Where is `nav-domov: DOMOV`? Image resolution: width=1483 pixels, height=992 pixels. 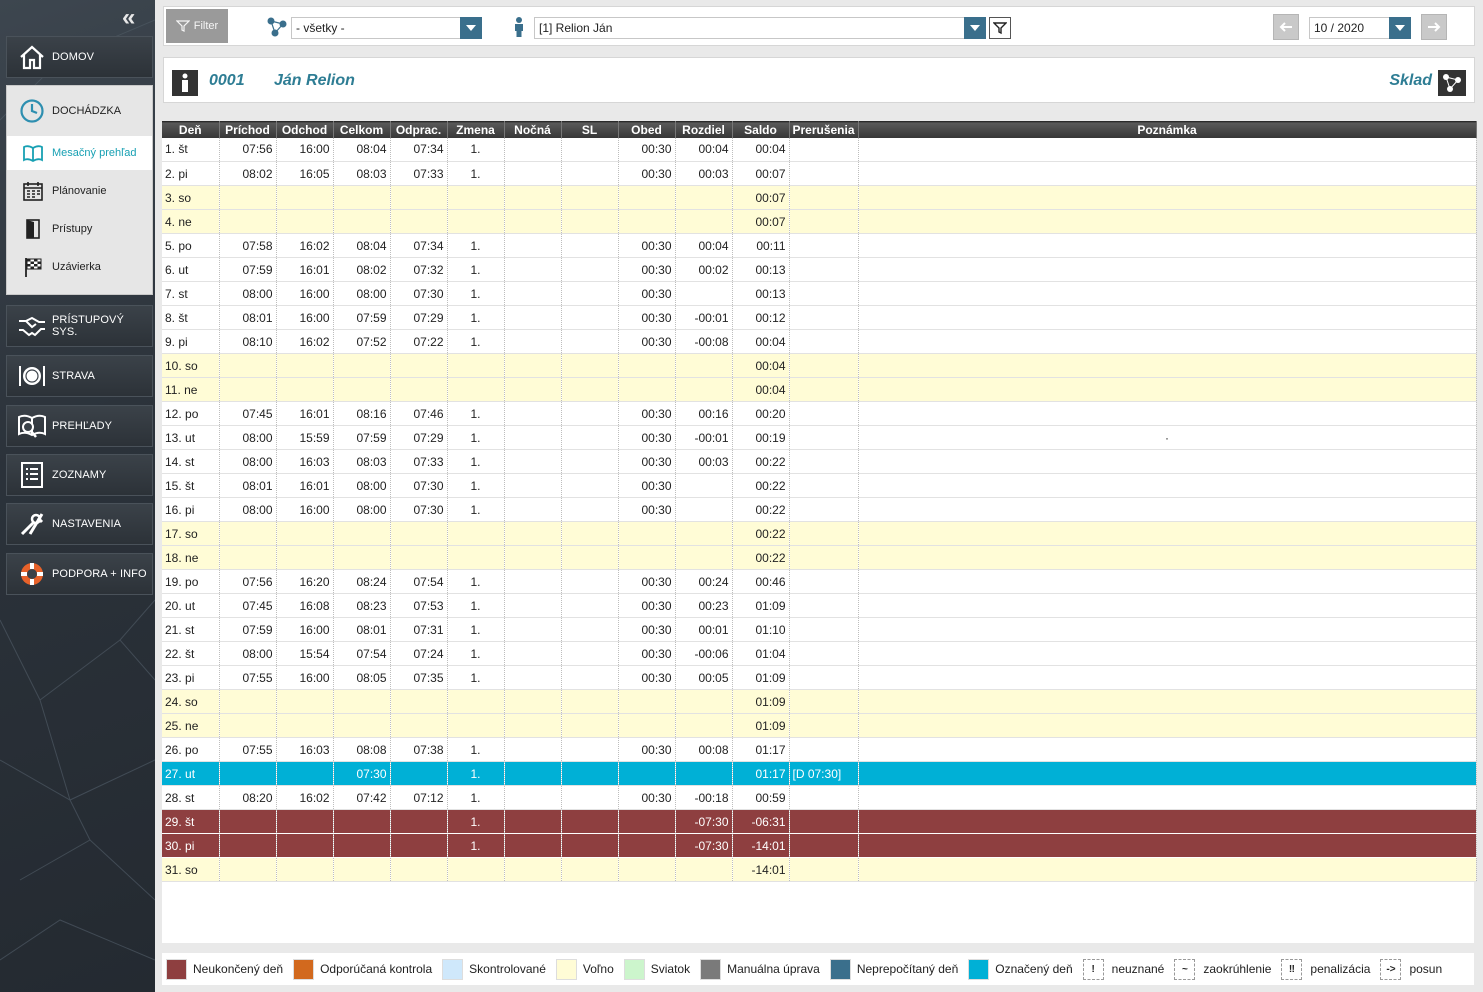
nav-domov: DOMOV is located at coordinates (79, 57).